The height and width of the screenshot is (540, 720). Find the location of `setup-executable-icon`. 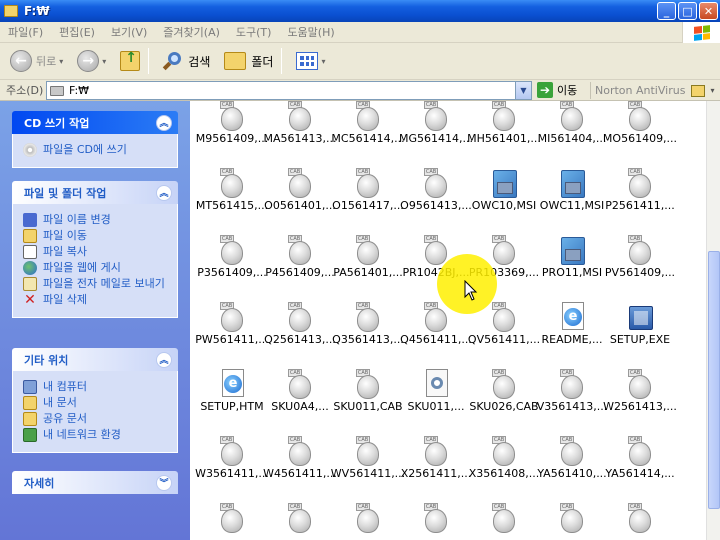

setup-executable-icon is located at coordinates (640, 318).